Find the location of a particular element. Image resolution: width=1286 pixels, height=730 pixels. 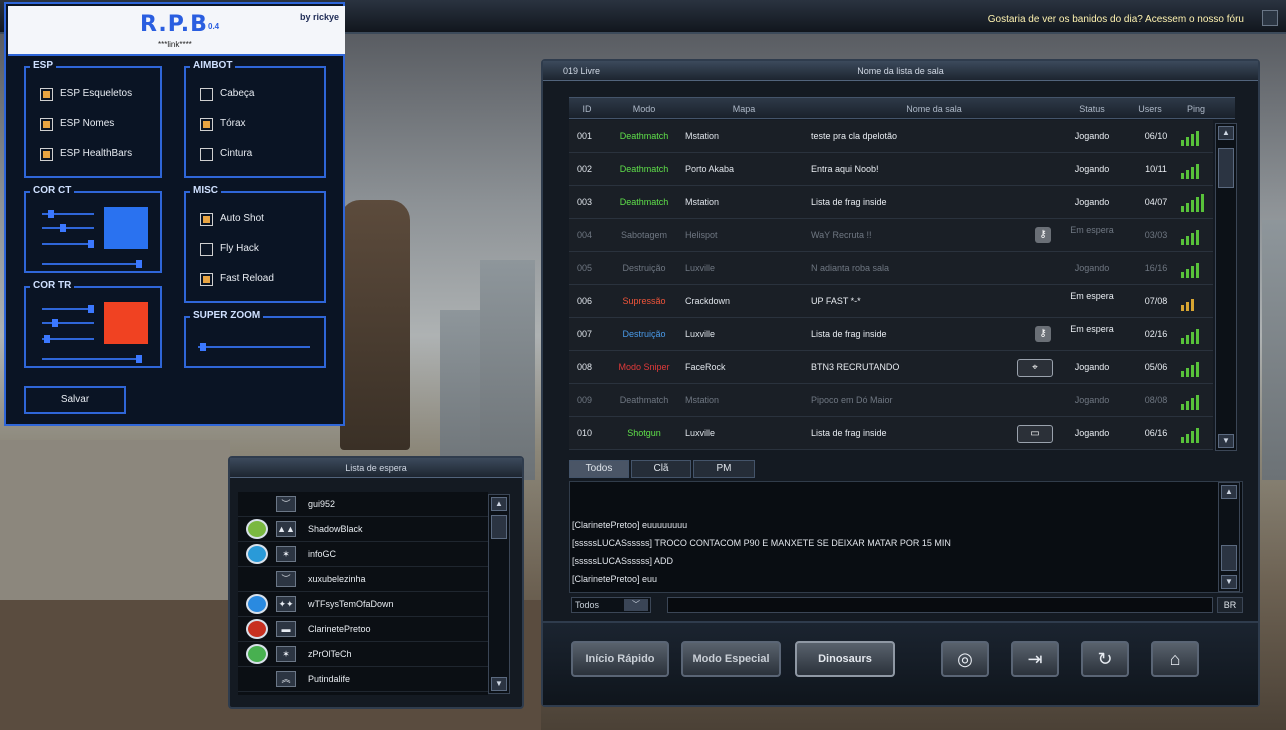

fly-hack-checkbox is located at coordinates (206, 249).